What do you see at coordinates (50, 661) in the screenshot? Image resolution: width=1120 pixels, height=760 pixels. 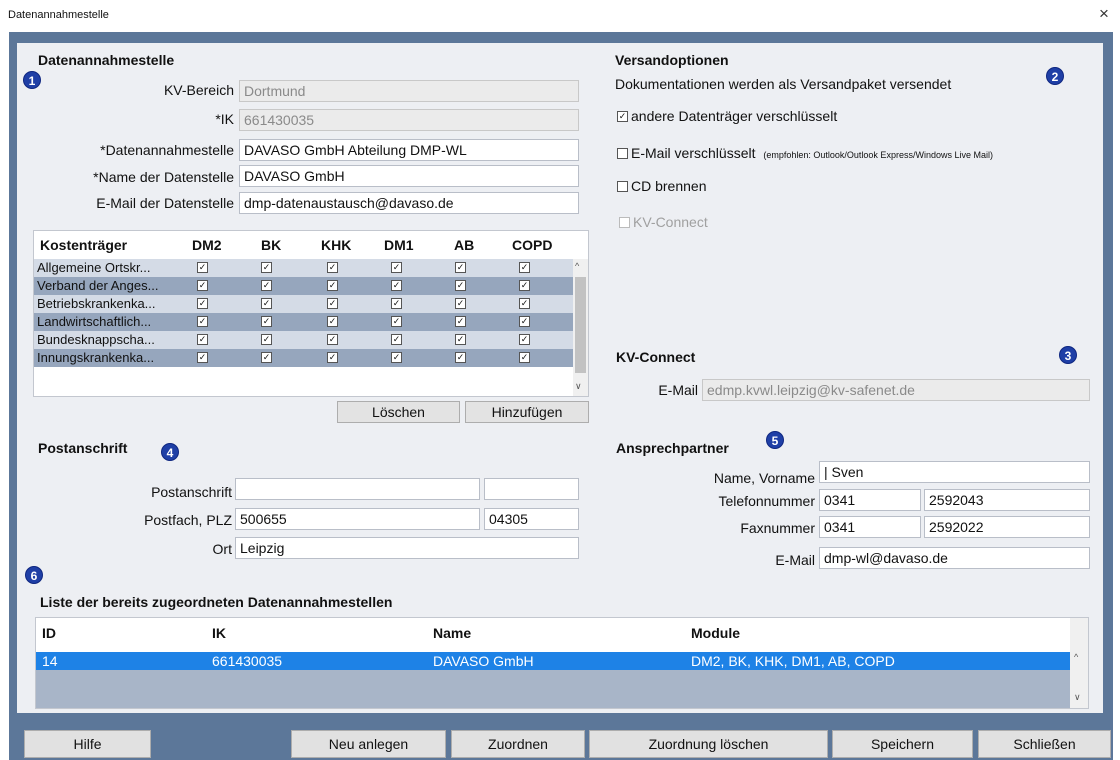 I see `row-id: 14` at bounding box center [50, 661].